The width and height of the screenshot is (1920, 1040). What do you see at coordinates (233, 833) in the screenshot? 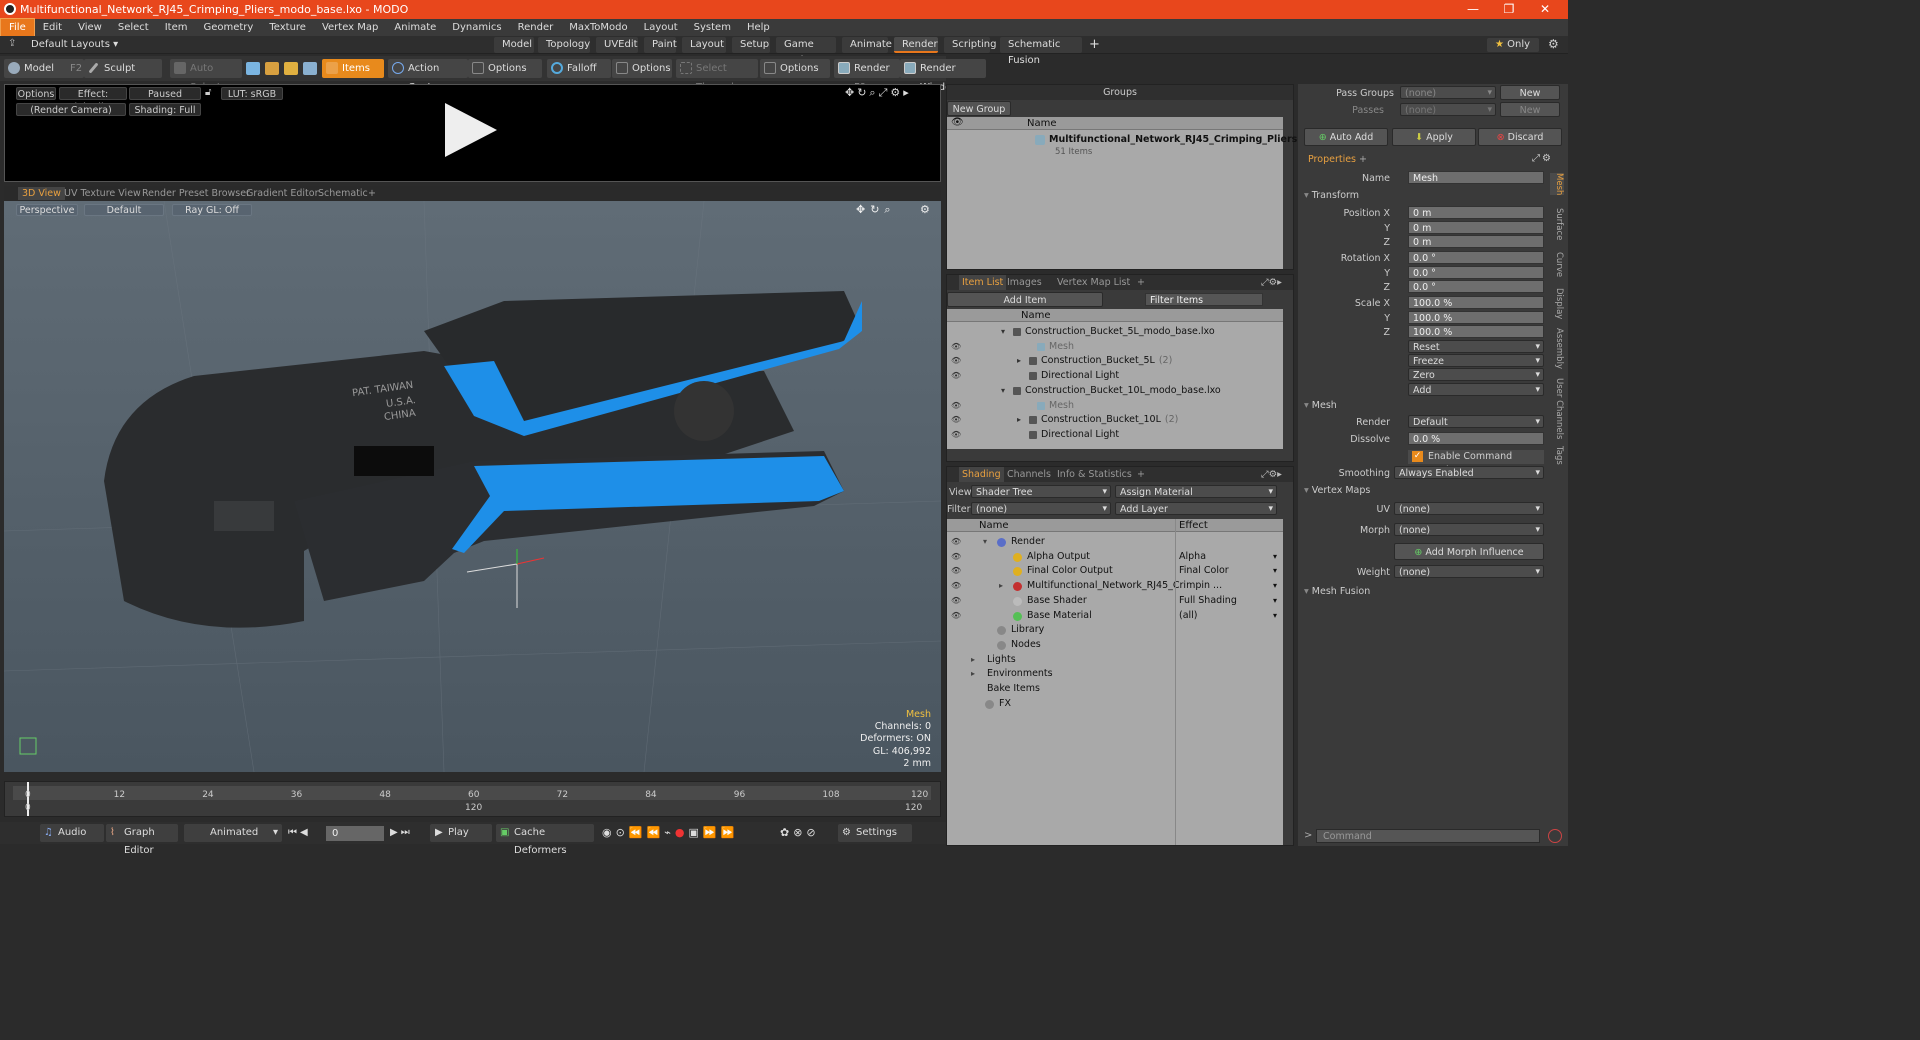
I see `animated-dropdown: Animated ▾` at bounding box center [233, 833].